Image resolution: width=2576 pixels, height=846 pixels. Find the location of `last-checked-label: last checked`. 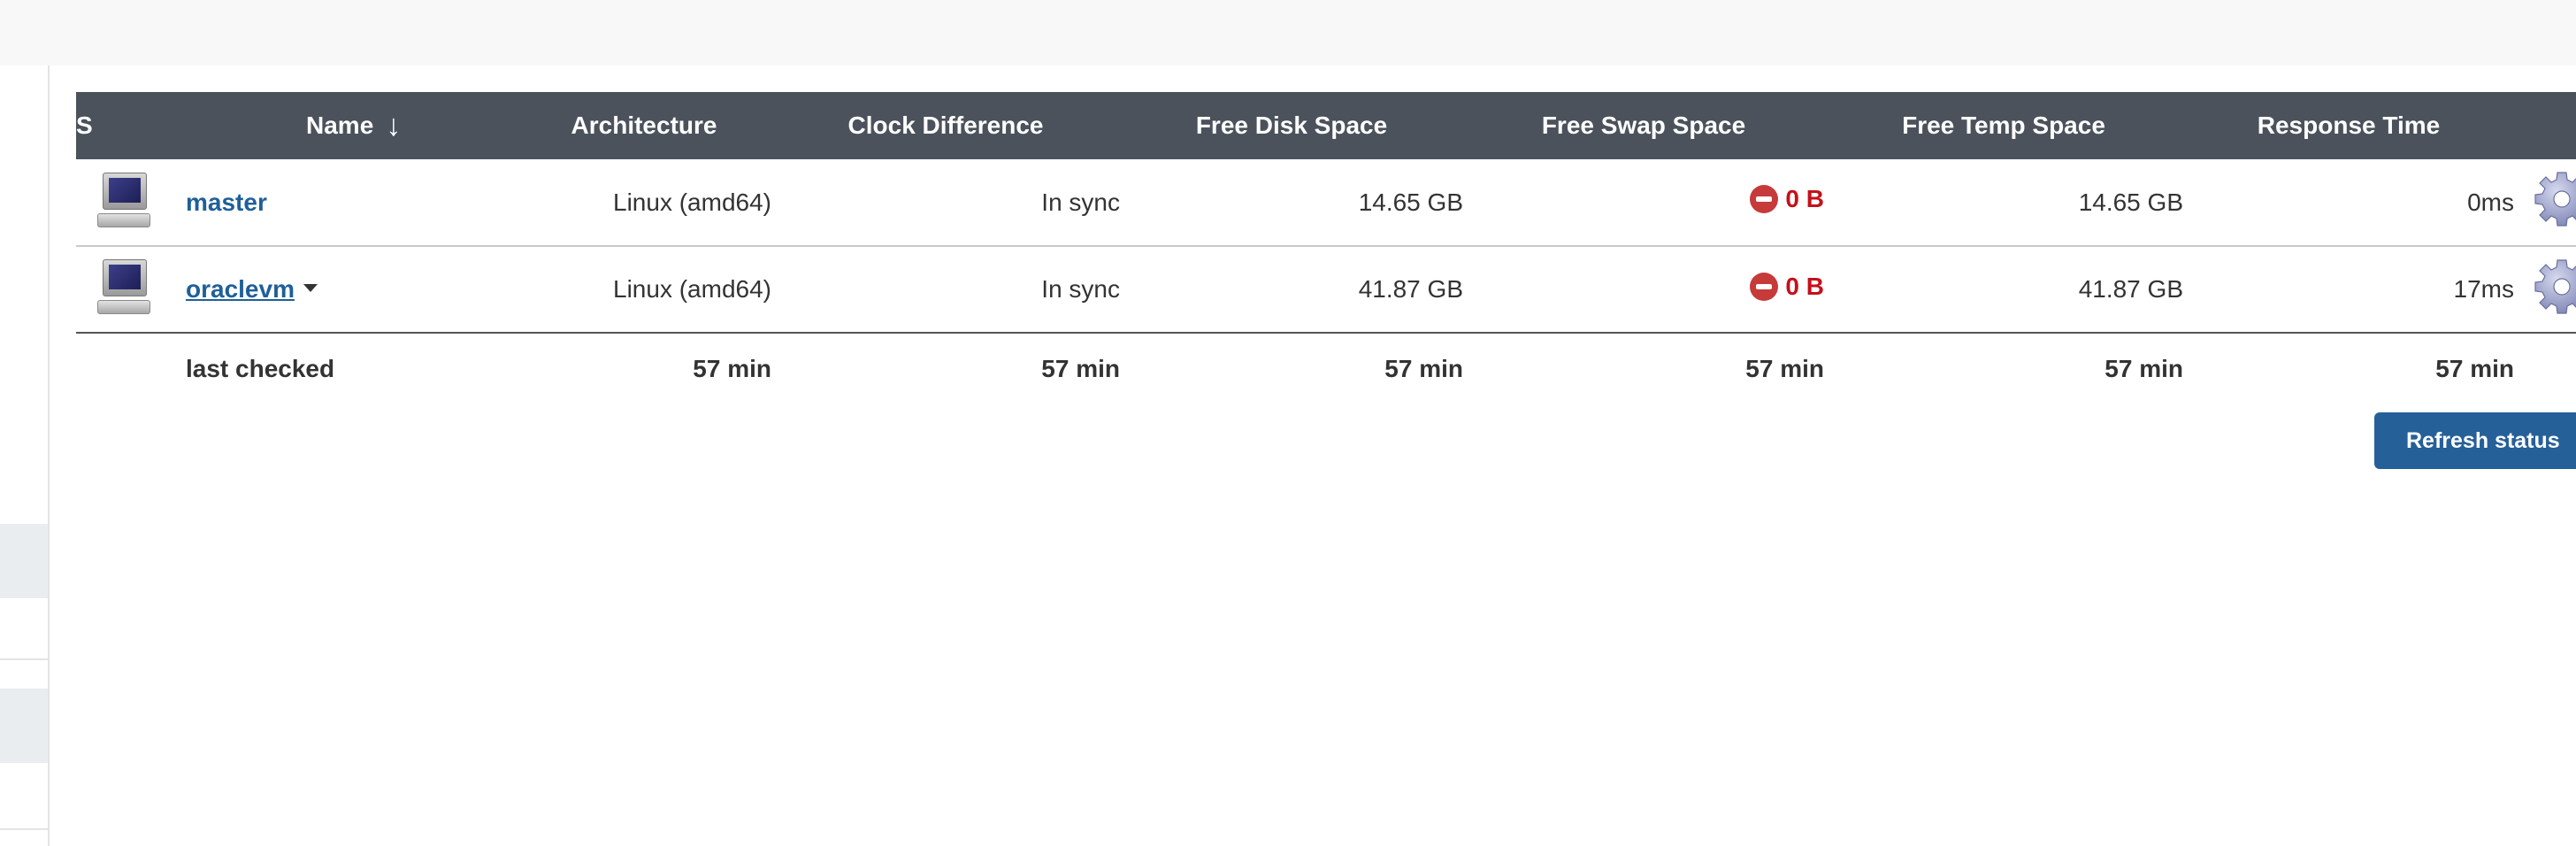

last-checked-label: last checked is located at coordinates (260, 368).